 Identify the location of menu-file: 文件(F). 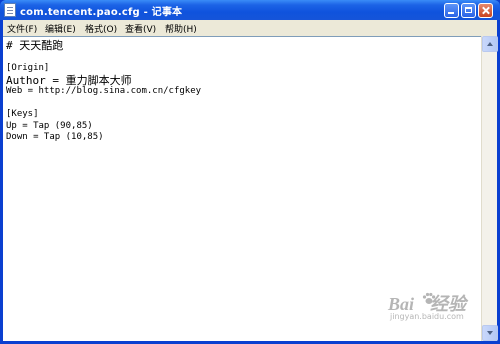
(22, 28).